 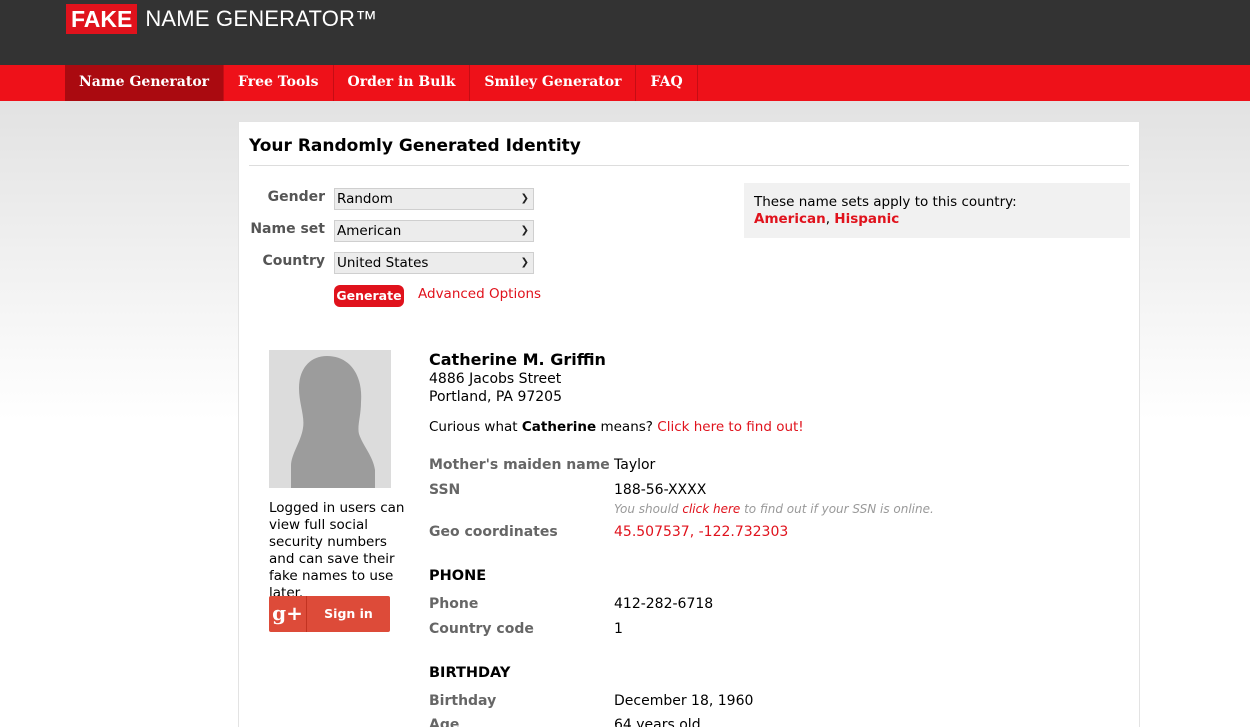 I want to click on nav-faq: FAQ, so click(x=667, y=83).